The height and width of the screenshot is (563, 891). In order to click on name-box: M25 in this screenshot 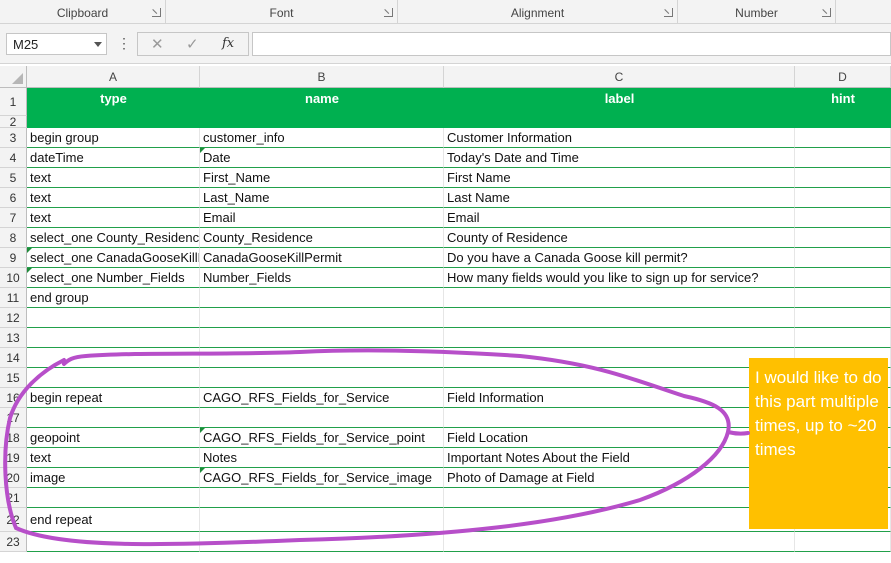, I will do `click(56, 44)`.